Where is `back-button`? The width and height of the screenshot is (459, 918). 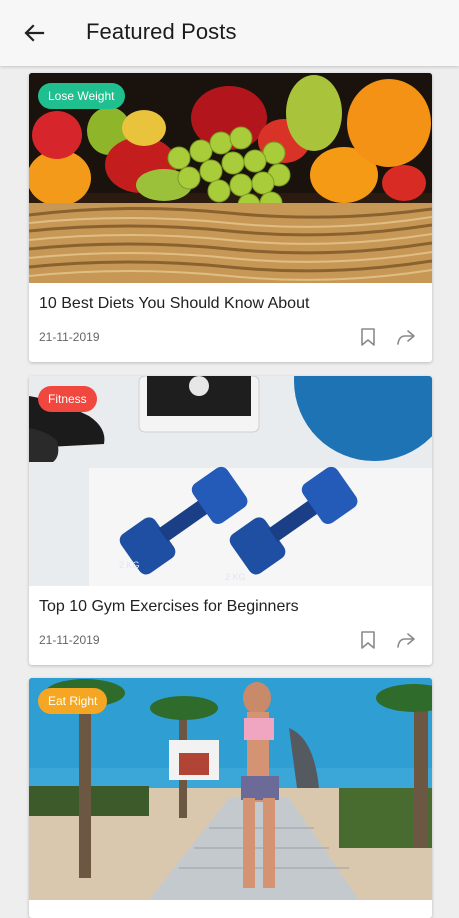 back-button is located at coordinates (34, 33).